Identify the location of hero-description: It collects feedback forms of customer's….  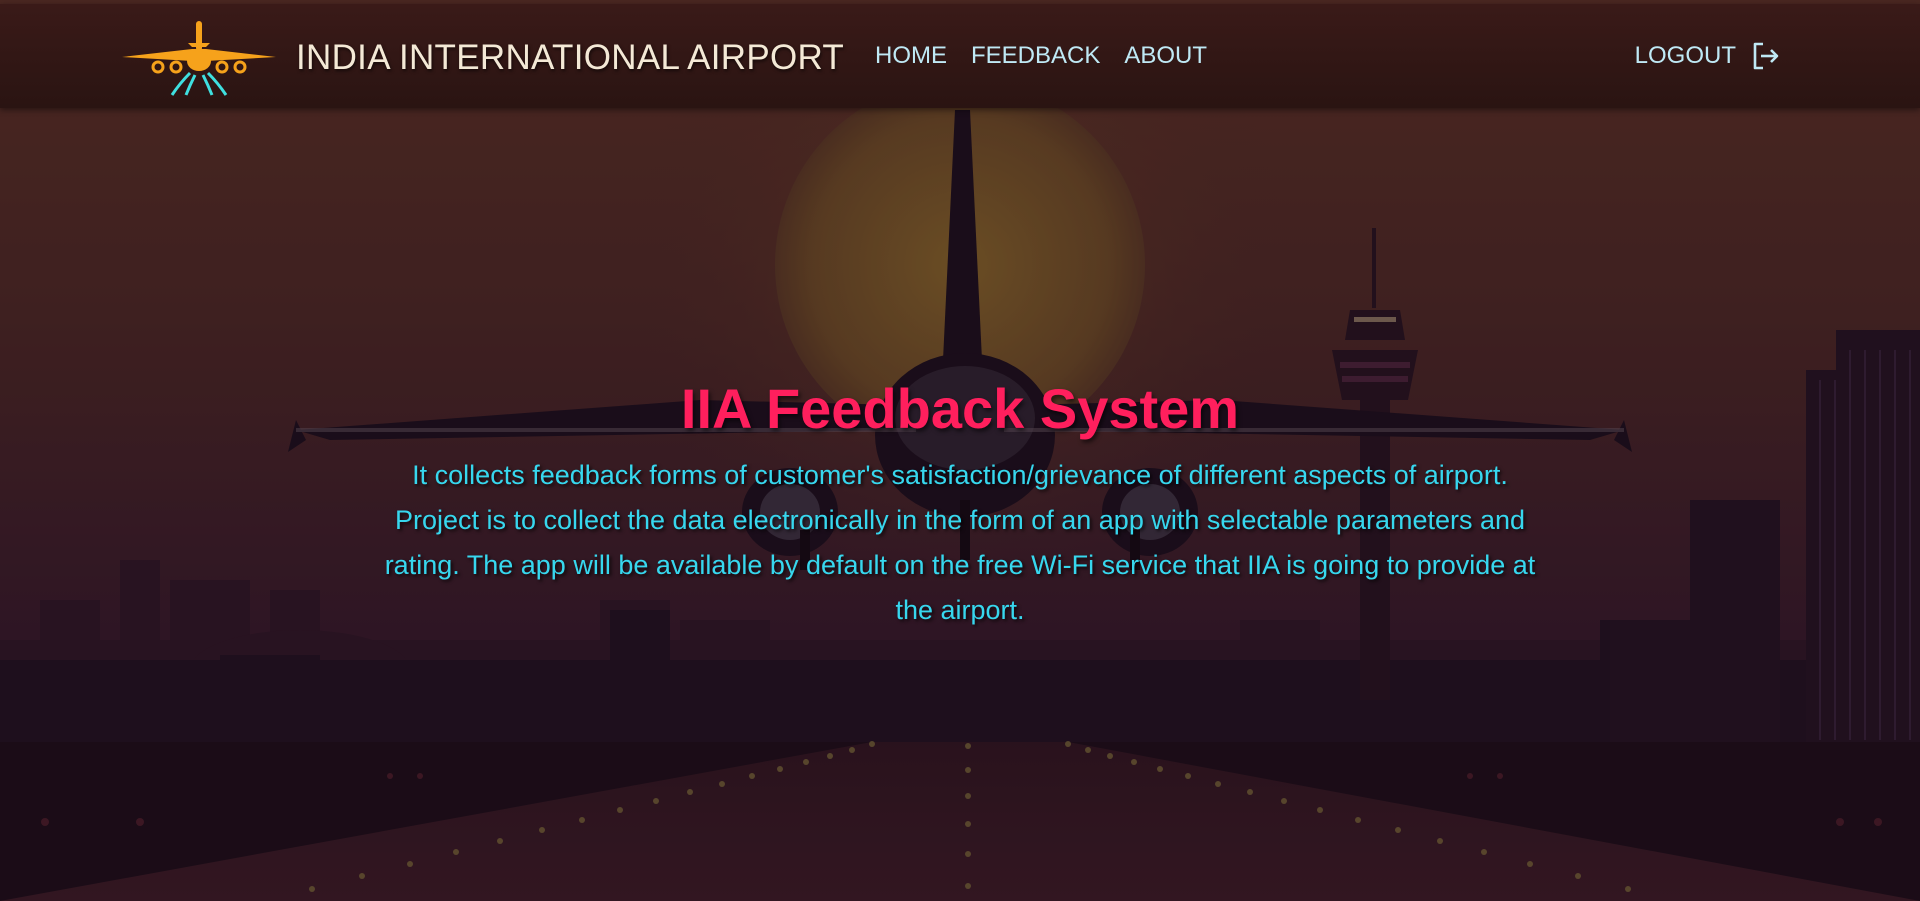
(960, 542).